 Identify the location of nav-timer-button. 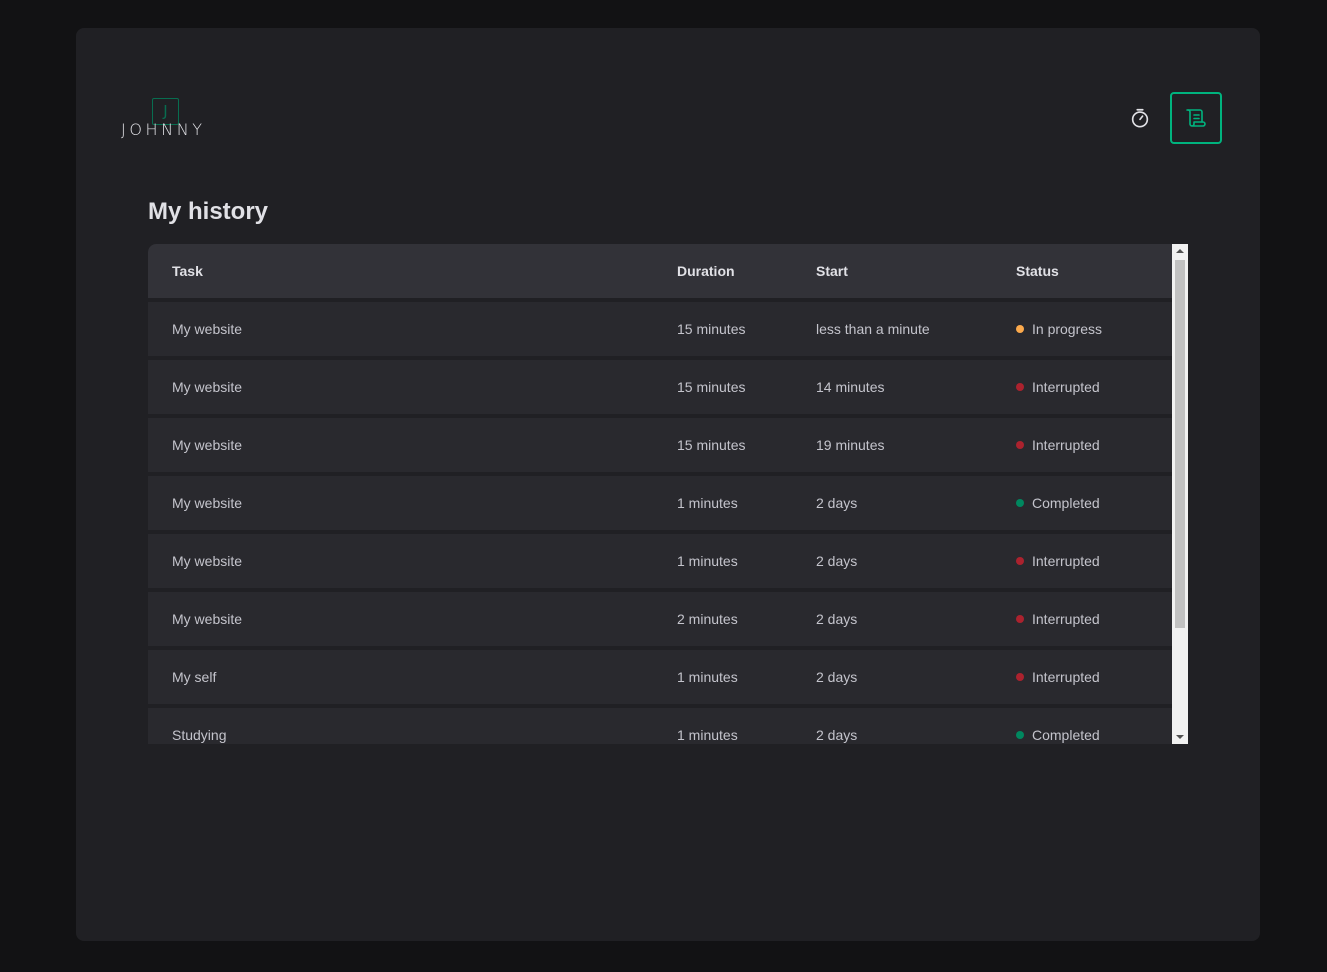
(1140, 118).